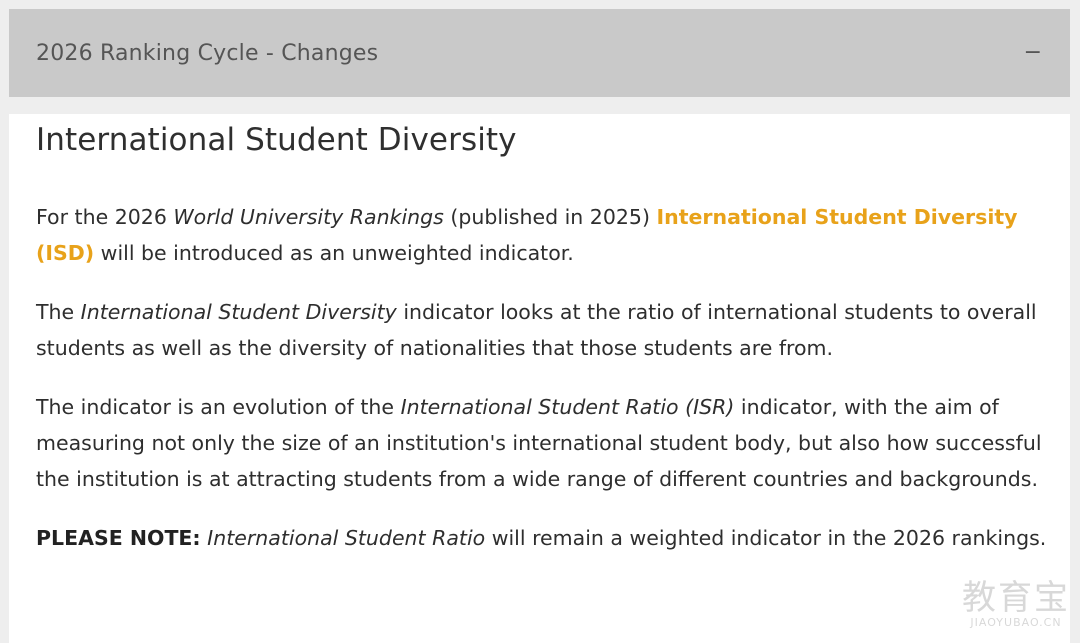 The image size is (1080, 643). What do you see at coordinates (550, 217) in the screenshot?
I see `text: (published in 2025)` at bounding box center [550, 217].